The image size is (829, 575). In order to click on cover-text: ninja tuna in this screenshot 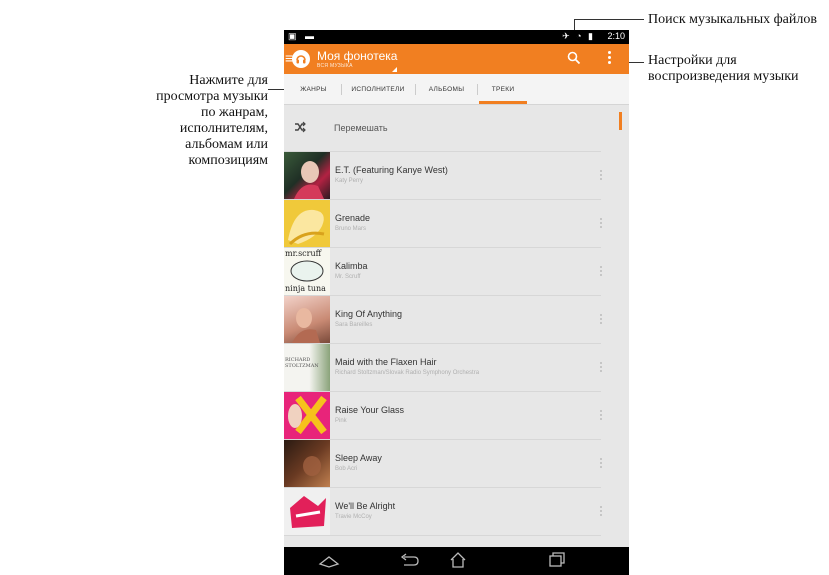, I will do `click(305, 288)`.